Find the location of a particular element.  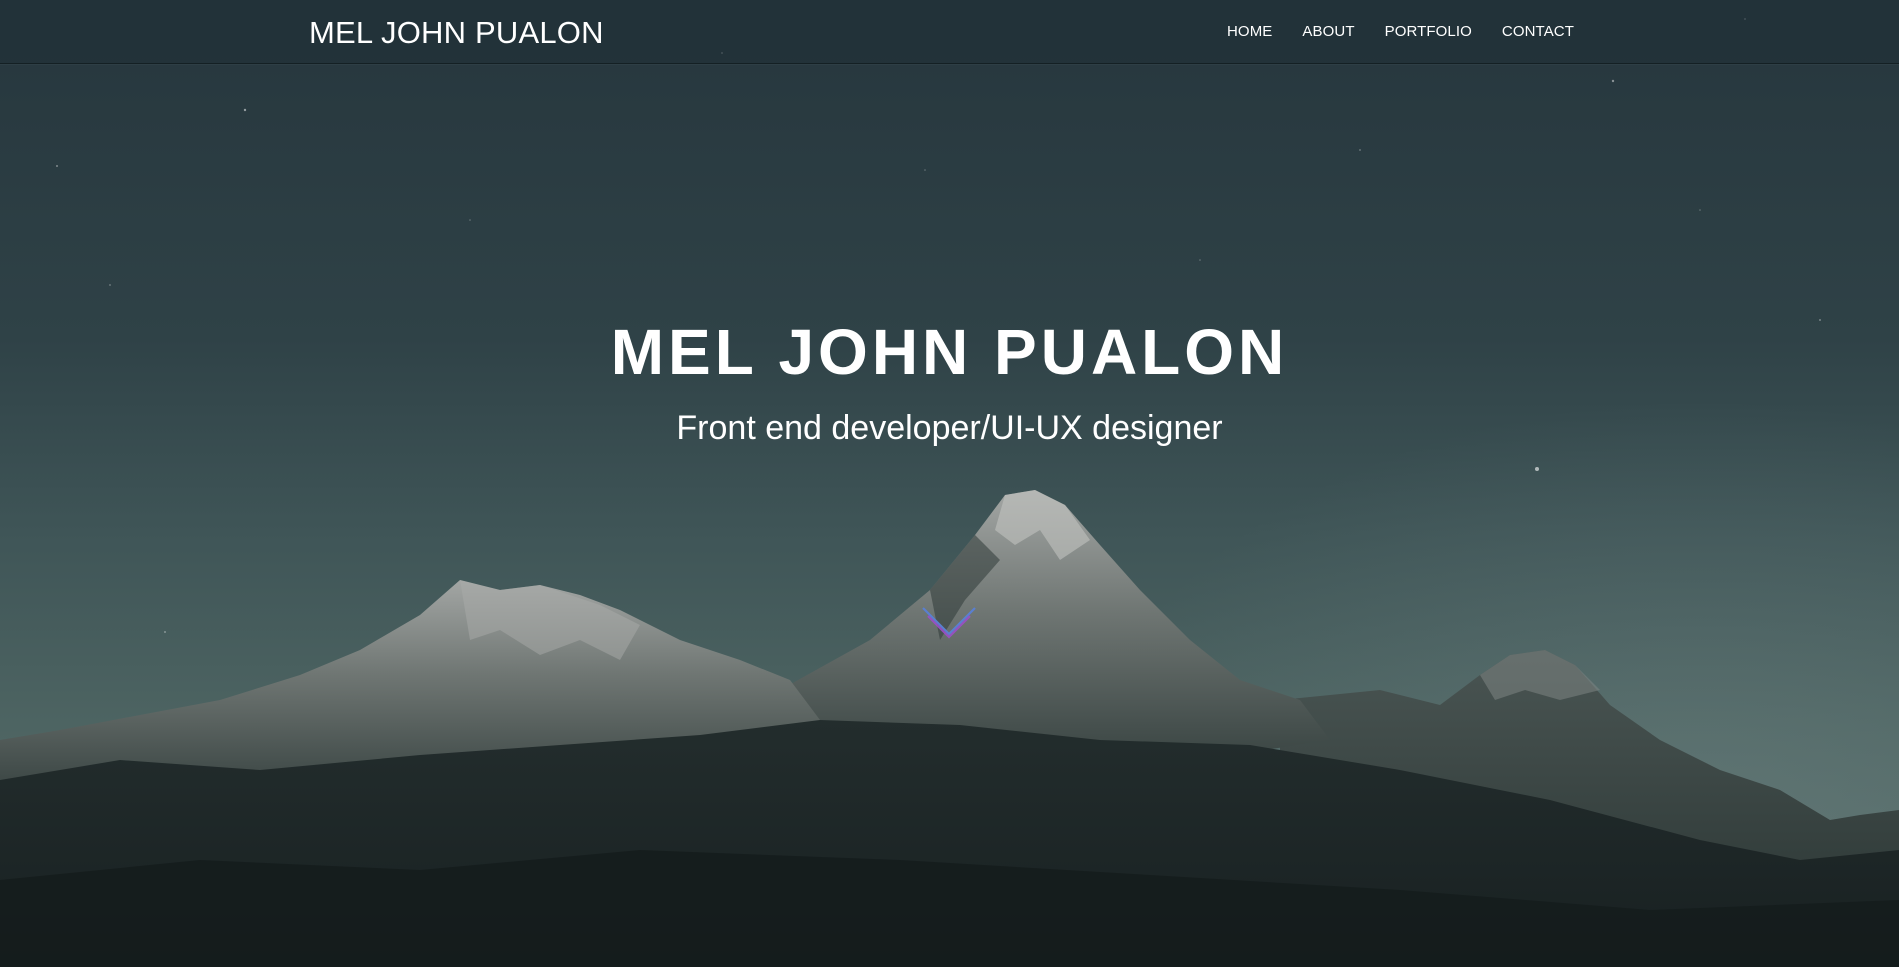

nav-menu: HOME ABOUT PORTFOLIO CONTACT is located at coordinates (1400, 32).